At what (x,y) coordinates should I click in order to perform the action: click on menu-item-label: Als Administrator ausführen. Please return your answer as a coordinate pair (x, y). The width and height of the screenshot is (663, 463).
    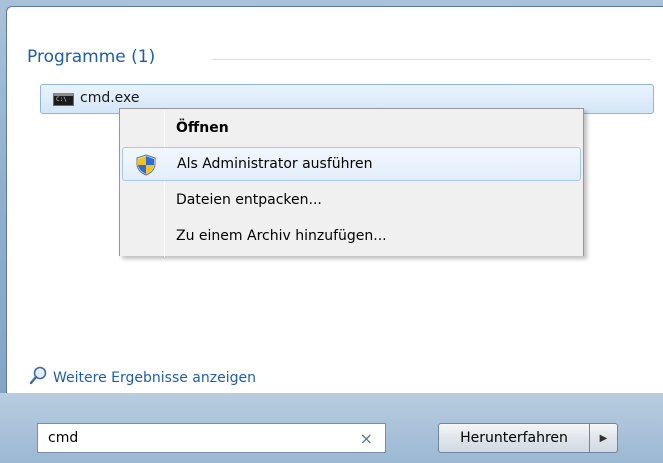
    Looking at the image, I should click on (275, 164).